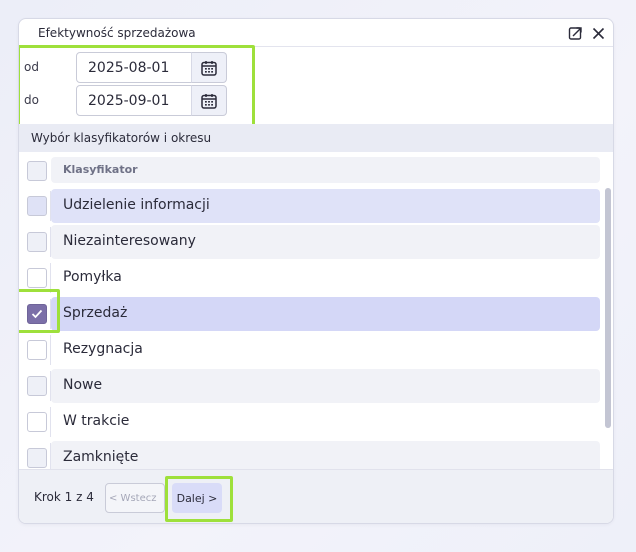 The image size is (636, 552). I want to click on section-header: Wybór klasyfikatorów i okresu, so click(316, 138).